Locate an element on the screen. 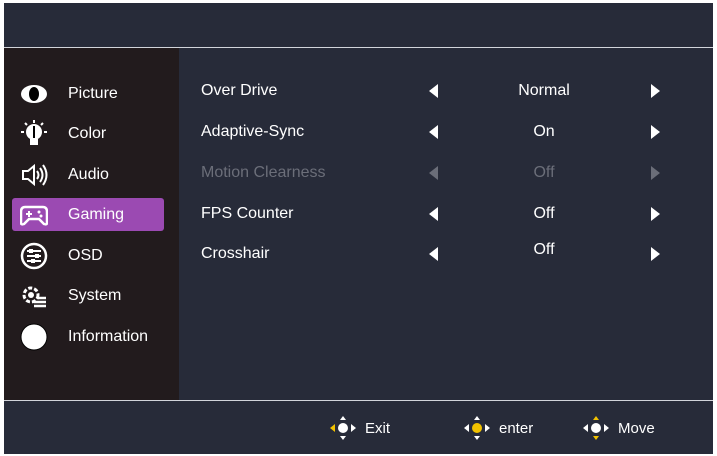  joystick-exit-icon is located at coordinates (343, 428).